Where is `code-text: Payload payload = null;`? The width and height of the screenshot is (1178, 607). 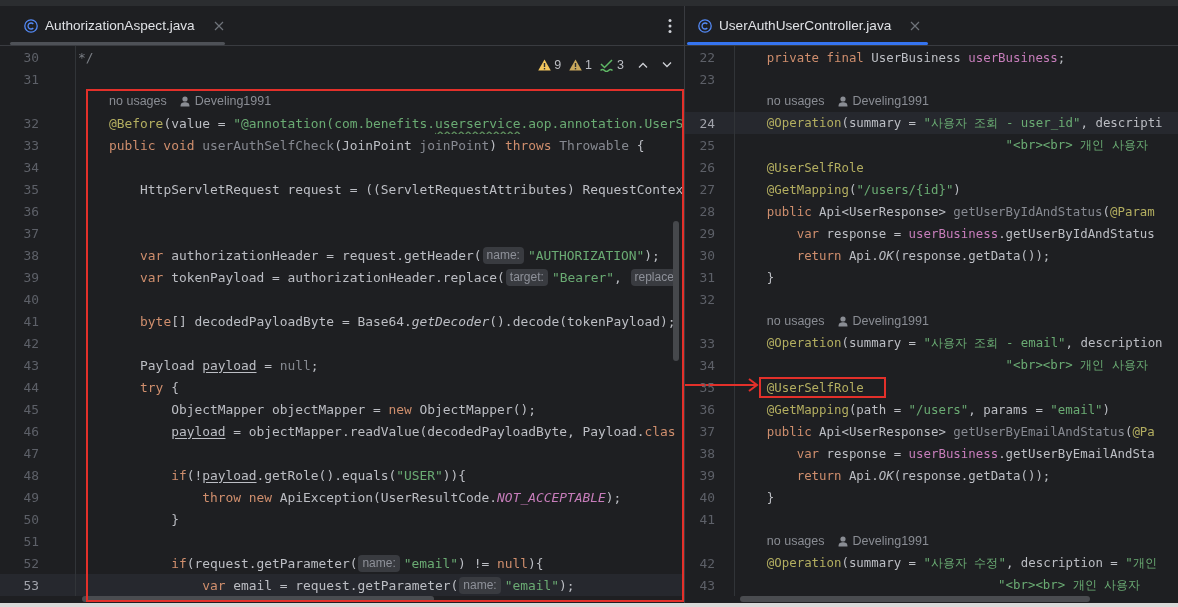 code-text: Payload payload = null; is located at coordinates (229, 365).